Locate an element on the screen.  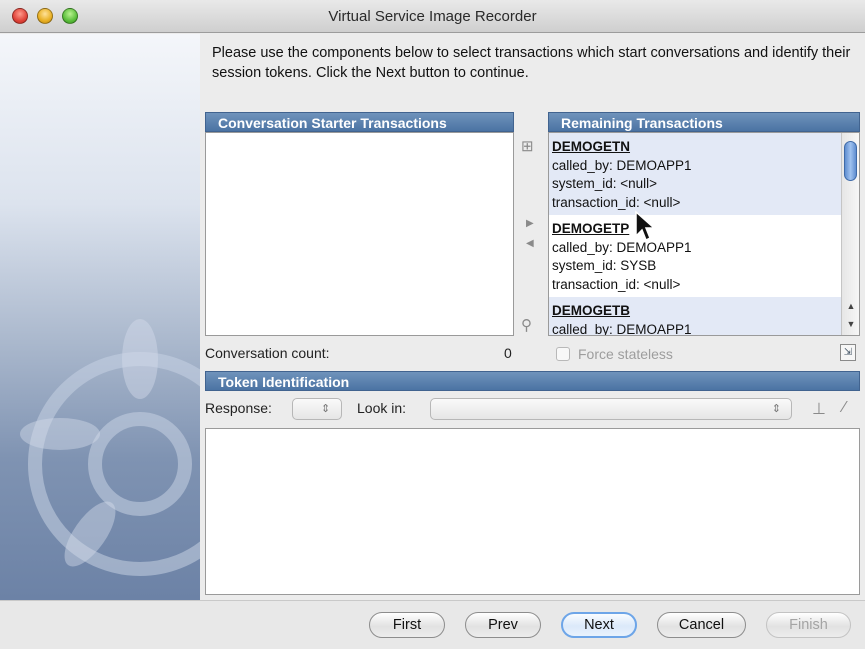
title-bar: Virtual Service Image Recorder is located at coordinates (432, 16).